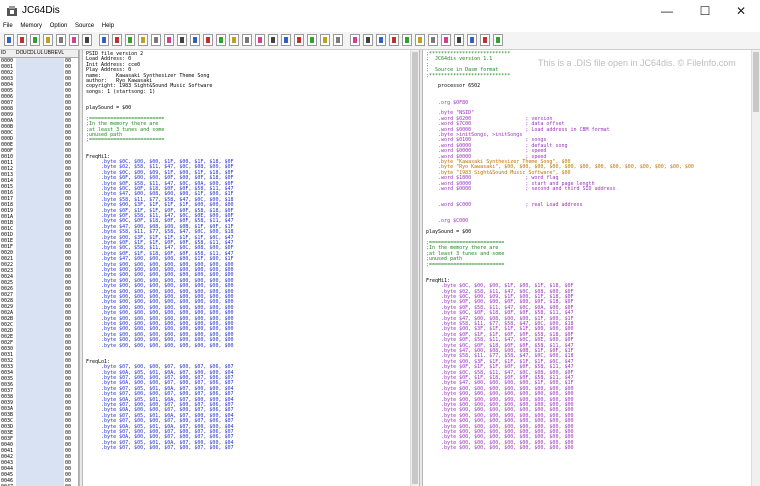 Image resolution: width=760 pixels, height=486 pixels. I want to click on splitter-right, so click(421, 268).